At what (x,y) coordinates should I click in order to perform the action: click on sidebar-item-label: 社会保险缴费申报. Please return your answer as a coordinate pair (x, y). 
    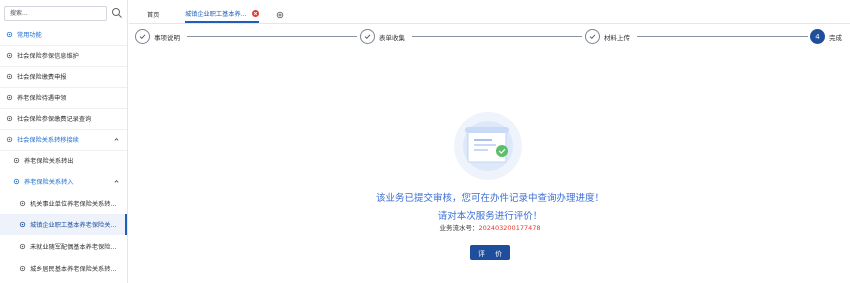
    Looking at the image, I should click on (42, 77).